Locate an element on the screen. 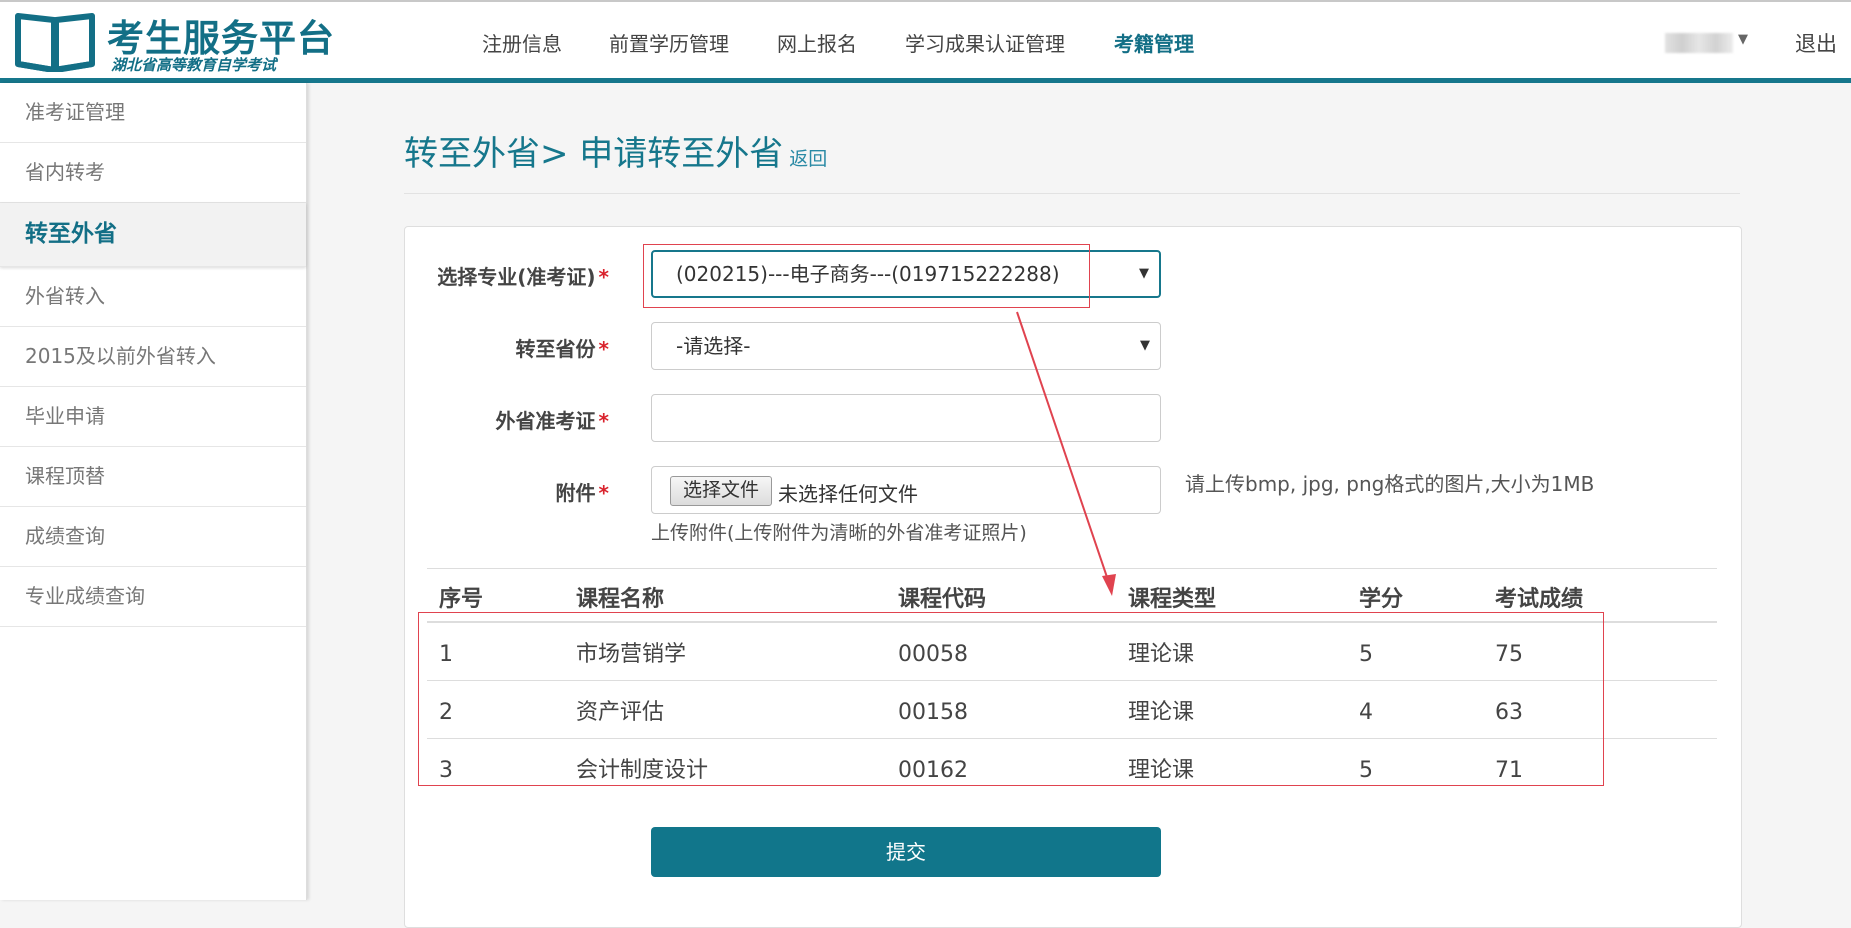 This screenshot has height=928, width=1851. logo: 考生服务平台 湖北省高等教育自学考试 is located at coordinates (174, 41).